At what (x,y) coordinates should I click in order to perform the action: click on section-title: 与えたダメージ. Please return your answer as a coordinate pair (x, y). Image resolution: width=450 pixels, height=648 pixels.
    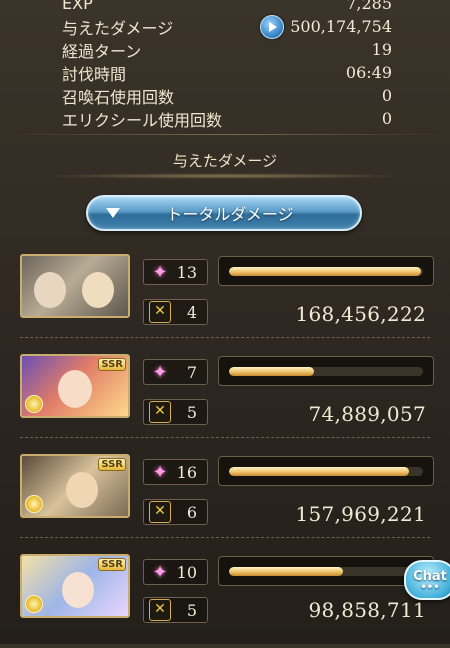
    Looking at the image, I should click on (225, 164).